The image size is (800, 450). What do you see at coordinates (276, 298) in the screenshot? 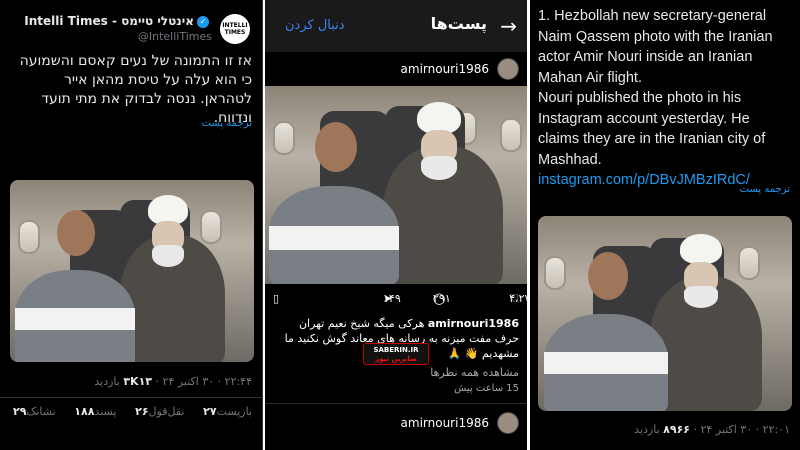
I see `bookmark-icon: ▯` at bounding box center [276, 298].